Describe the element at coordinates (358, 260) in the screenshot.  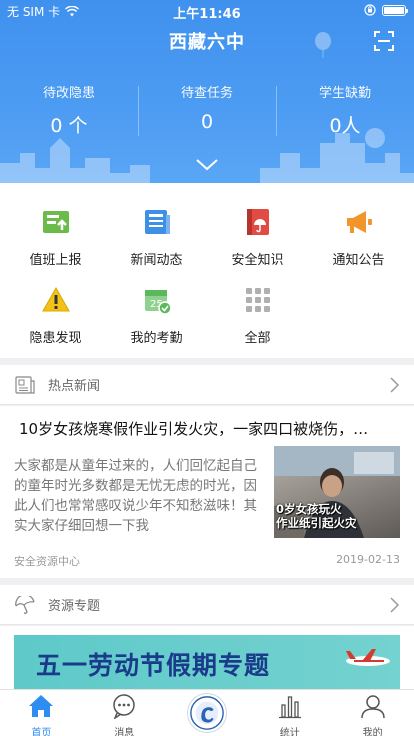
I see `menu-label: 通知公告` at that location.